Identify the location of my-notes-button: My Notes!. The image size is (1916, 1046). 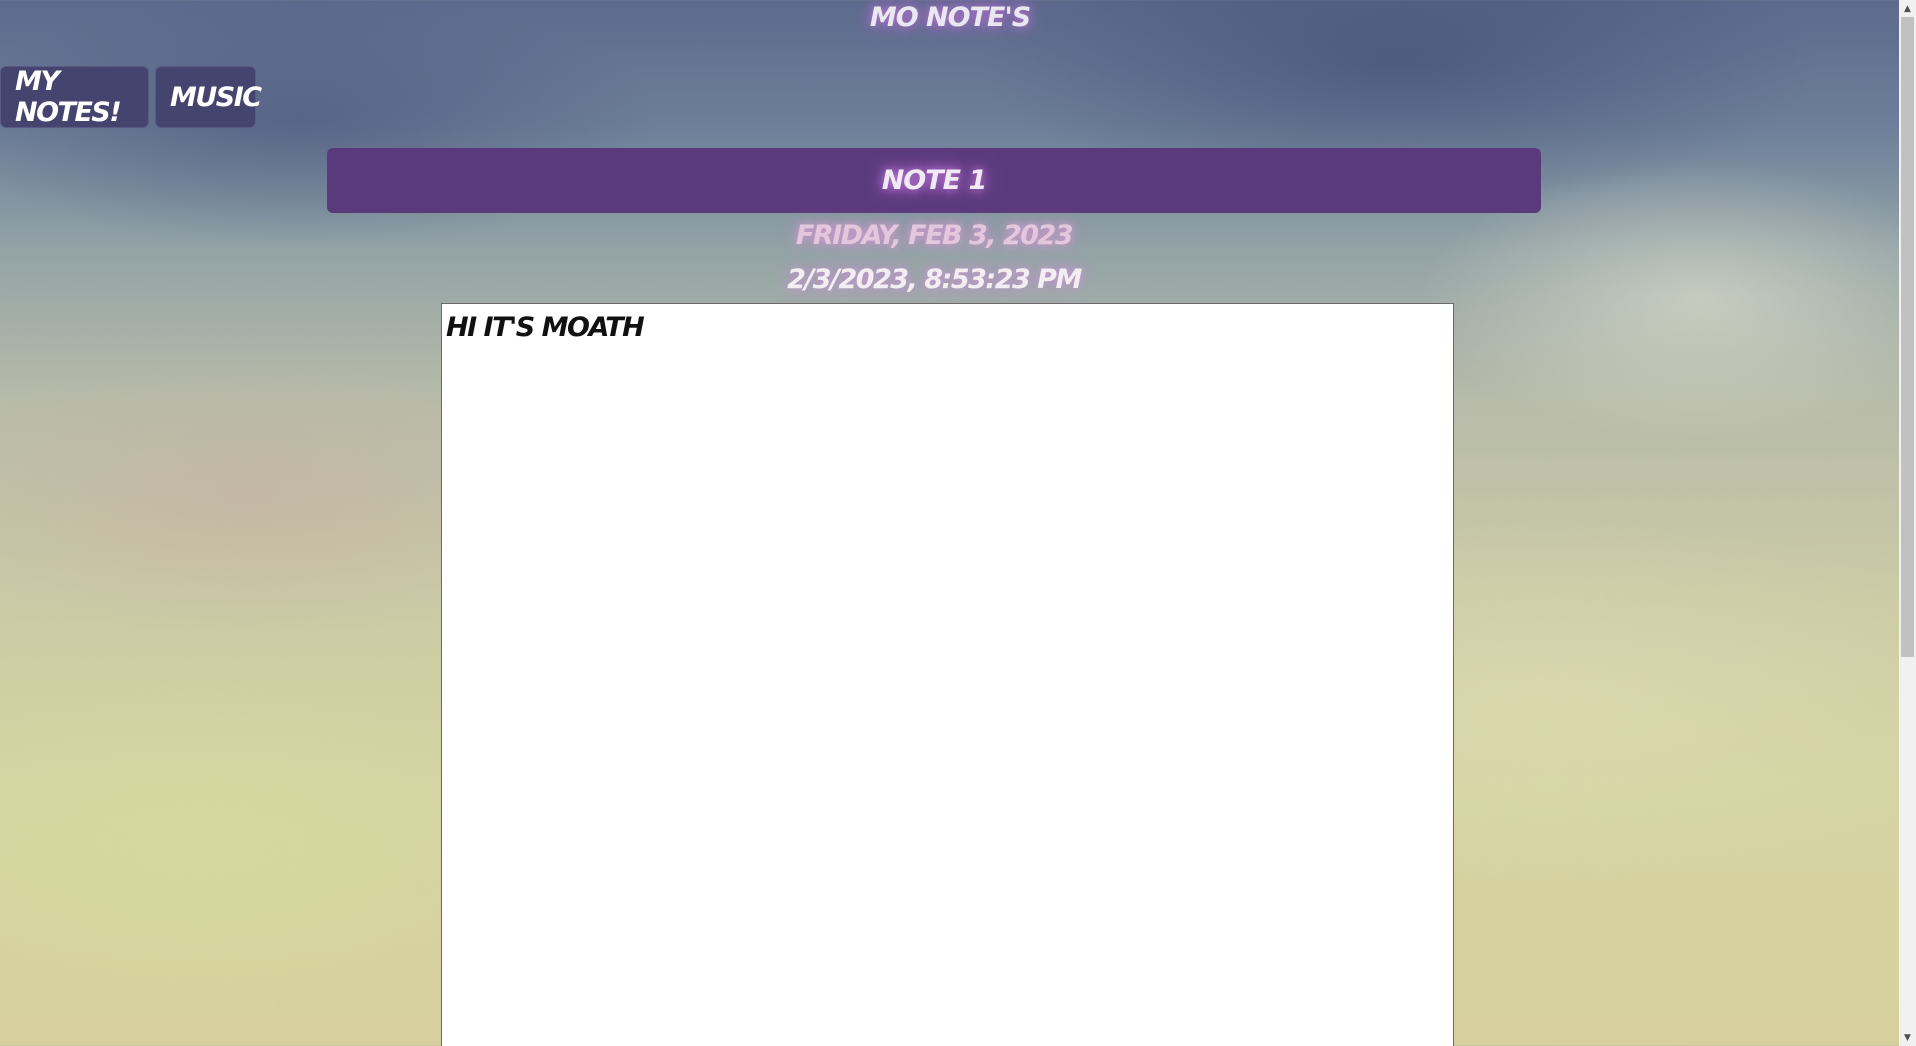
(74, 97).